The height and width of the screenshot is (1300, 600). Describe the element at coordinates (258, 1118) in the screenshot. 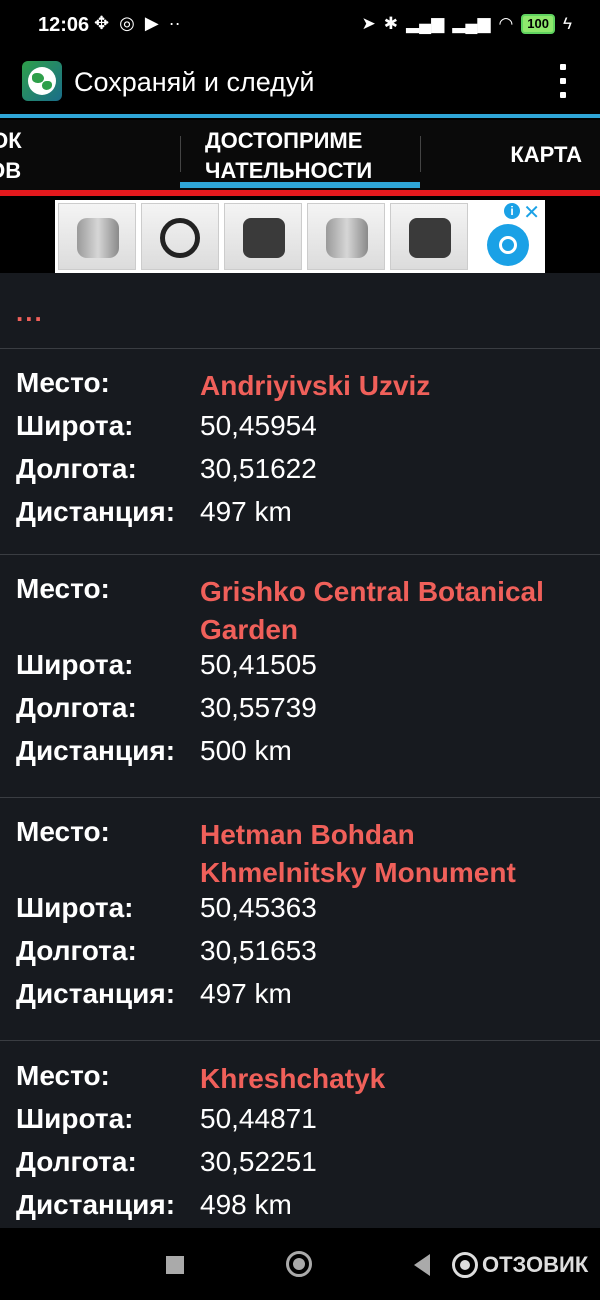

I see `latitude-value: 50,44871` at that location.